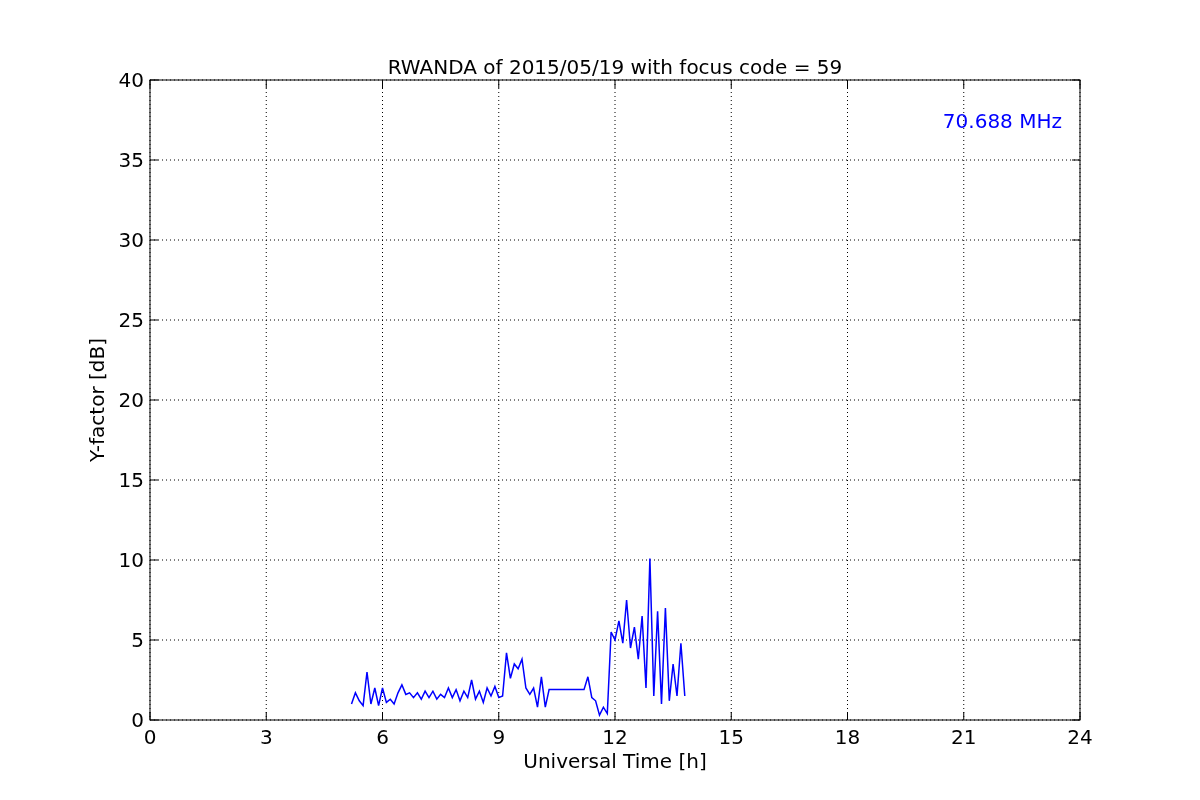 The image size is (1200, 800). I want to click on series-label: 70.688 MHz, so click(1002, 121).